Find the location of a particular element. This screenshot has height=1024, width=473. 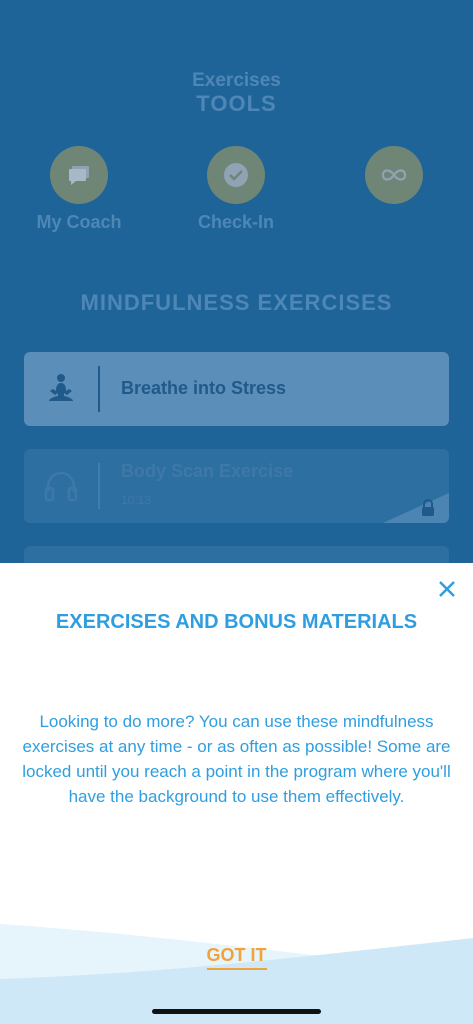

page-header: Exercises TOOLS is located at coordinates (236, 93).